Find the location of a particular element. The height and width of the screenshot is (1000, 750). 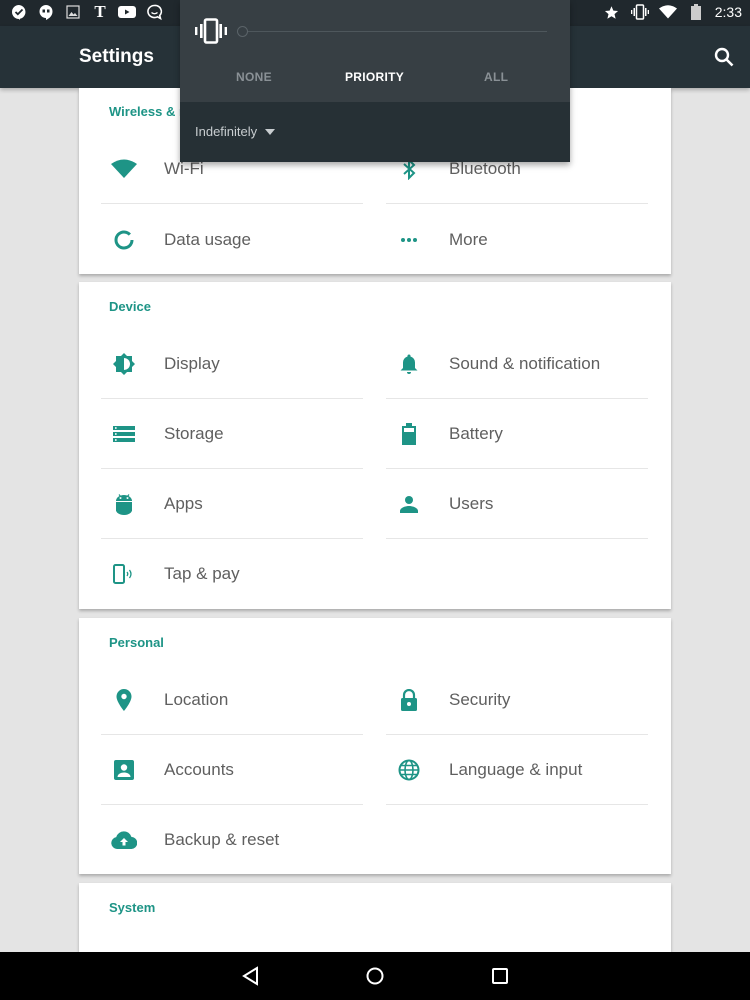

home-button is located at coordinates (375, 976).